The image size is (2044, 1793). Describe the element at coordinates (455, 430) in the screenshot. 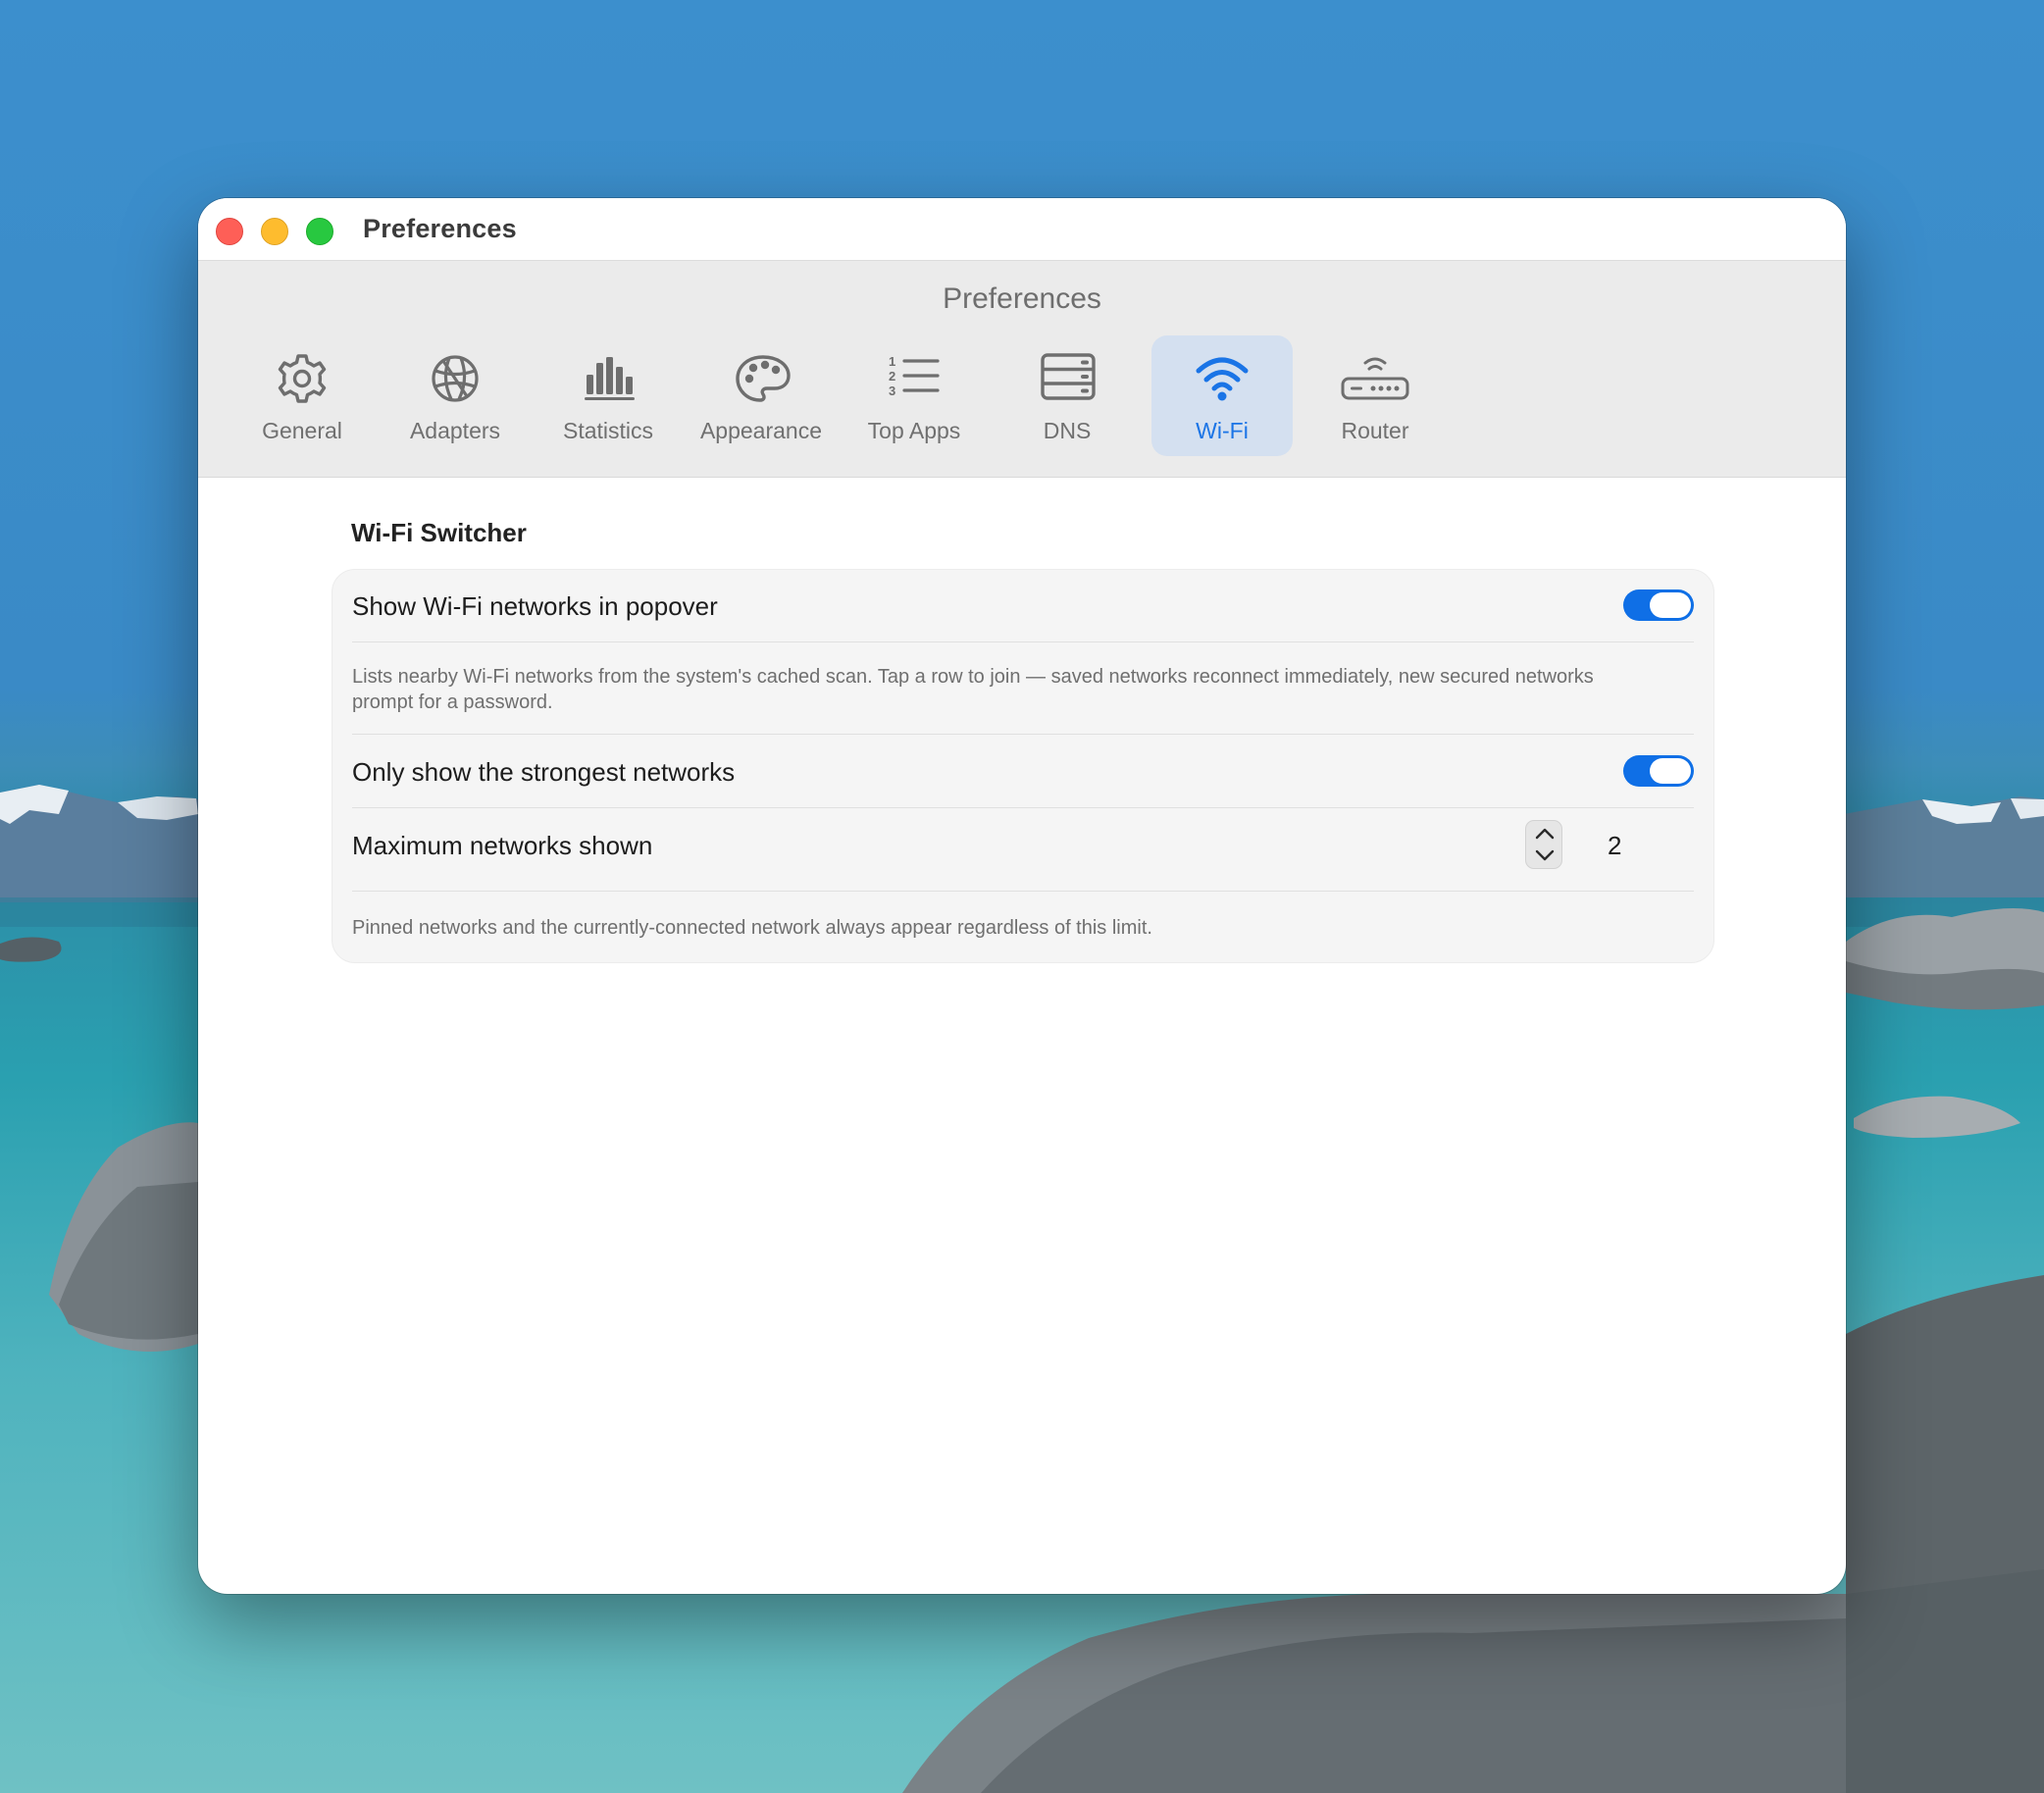

I see `tab-label: Adapters` at that location.